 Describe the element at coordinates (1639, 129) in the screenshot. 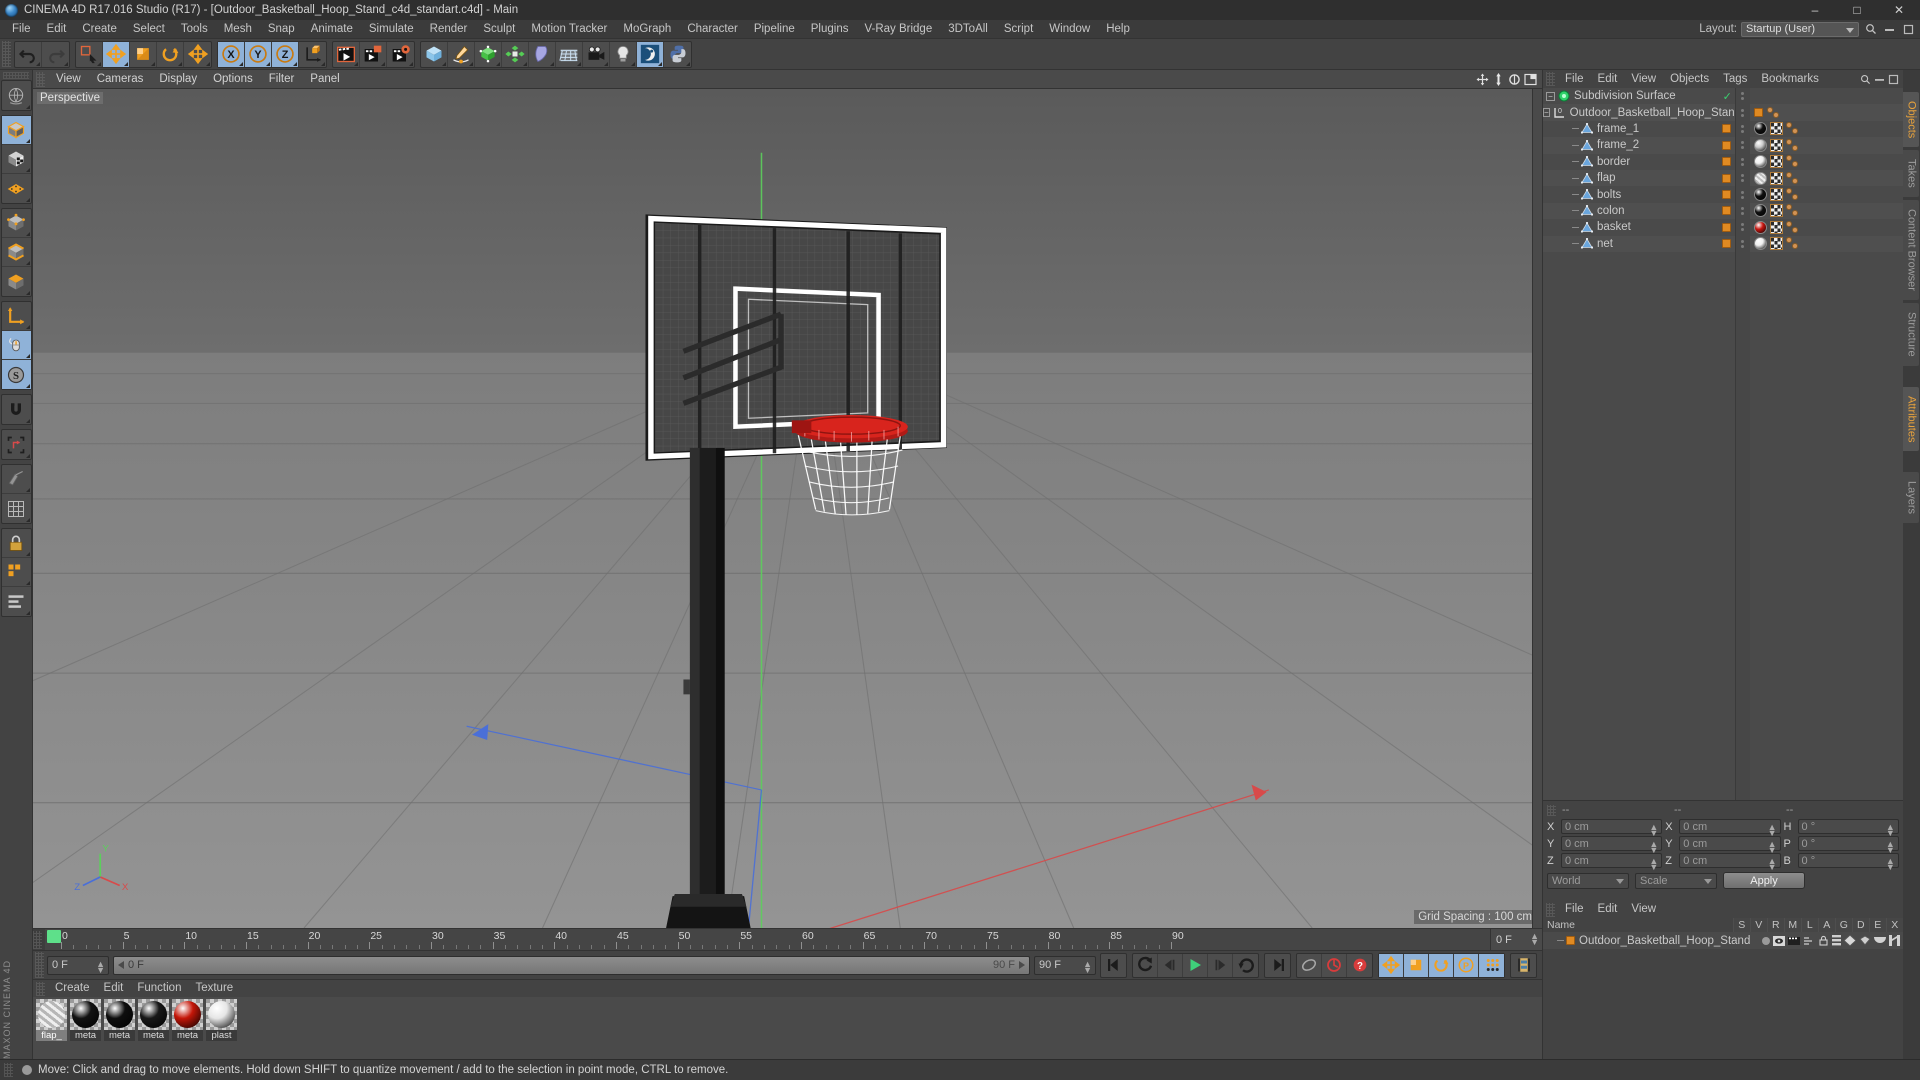

I see `object-tree-row: frame_1` at that location.